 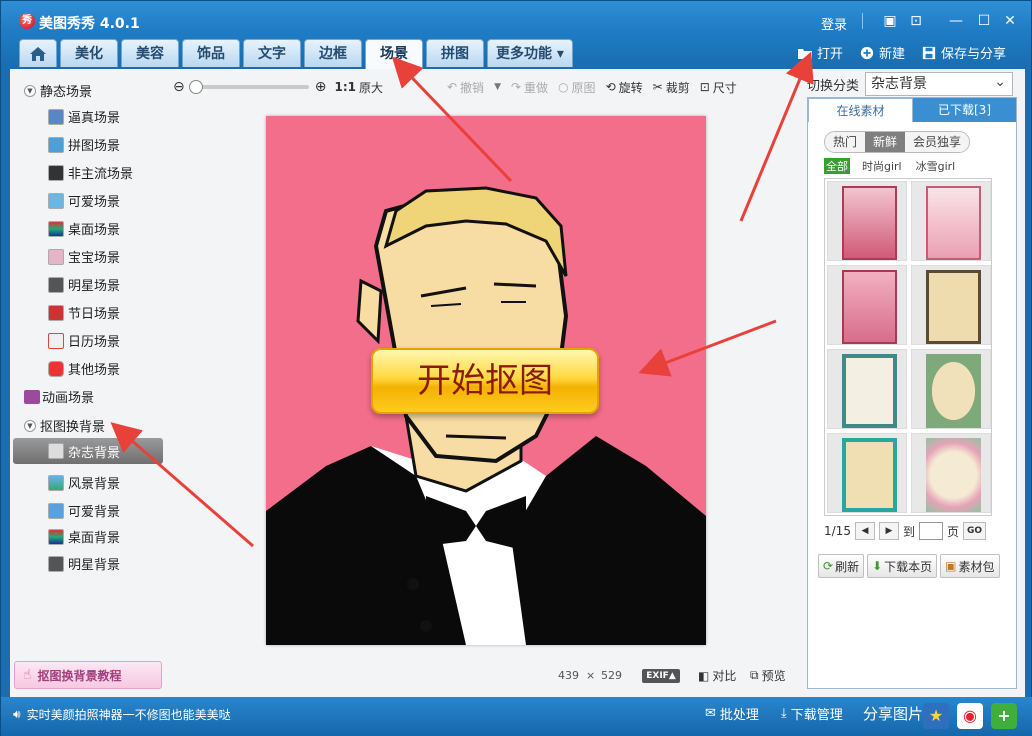 I want to click on feedback-icon: ▣, so click(x=890, y=22).